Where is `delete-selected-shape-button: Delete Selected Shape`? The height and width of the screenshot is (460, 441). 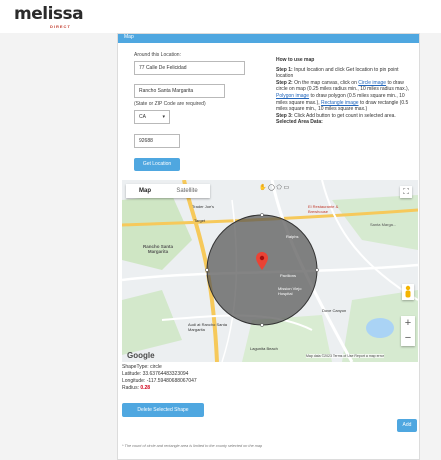 delete-selected-shape-button: Delete Selected Shape is located at coordinates (163, 410).